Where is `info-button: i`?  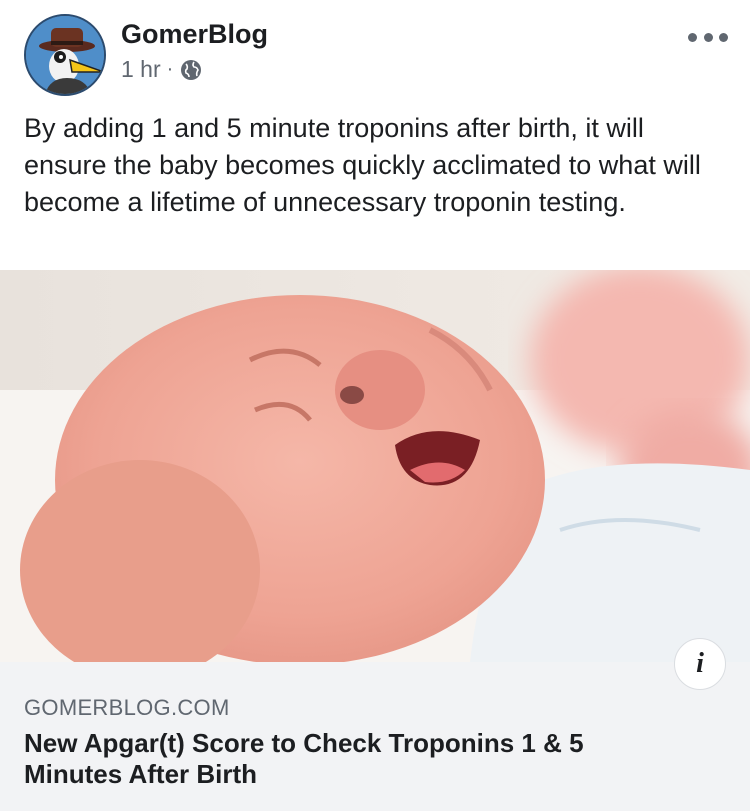
info-button: i is located at coordinates (700, 664).